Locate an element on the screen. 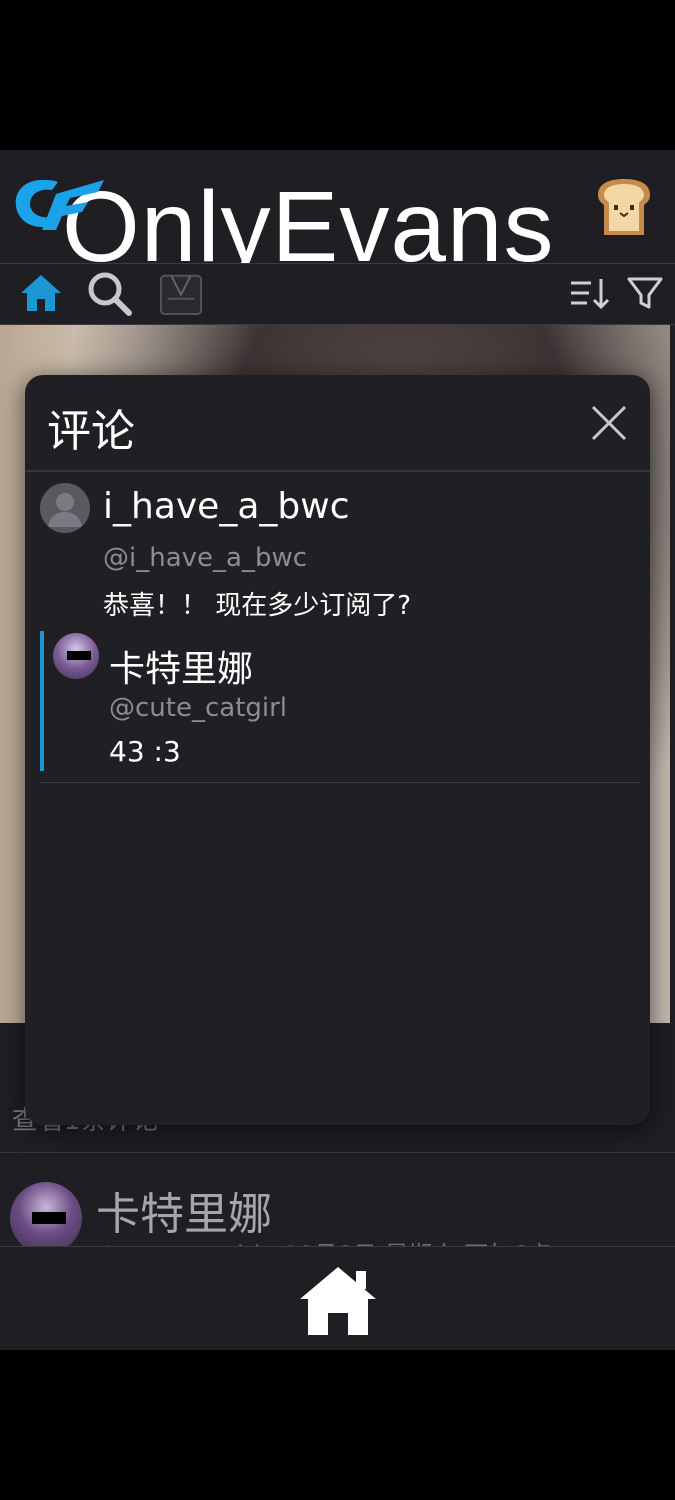 The image size is (675, 1500). bottom-nav is located at coordinates (337, 1298).